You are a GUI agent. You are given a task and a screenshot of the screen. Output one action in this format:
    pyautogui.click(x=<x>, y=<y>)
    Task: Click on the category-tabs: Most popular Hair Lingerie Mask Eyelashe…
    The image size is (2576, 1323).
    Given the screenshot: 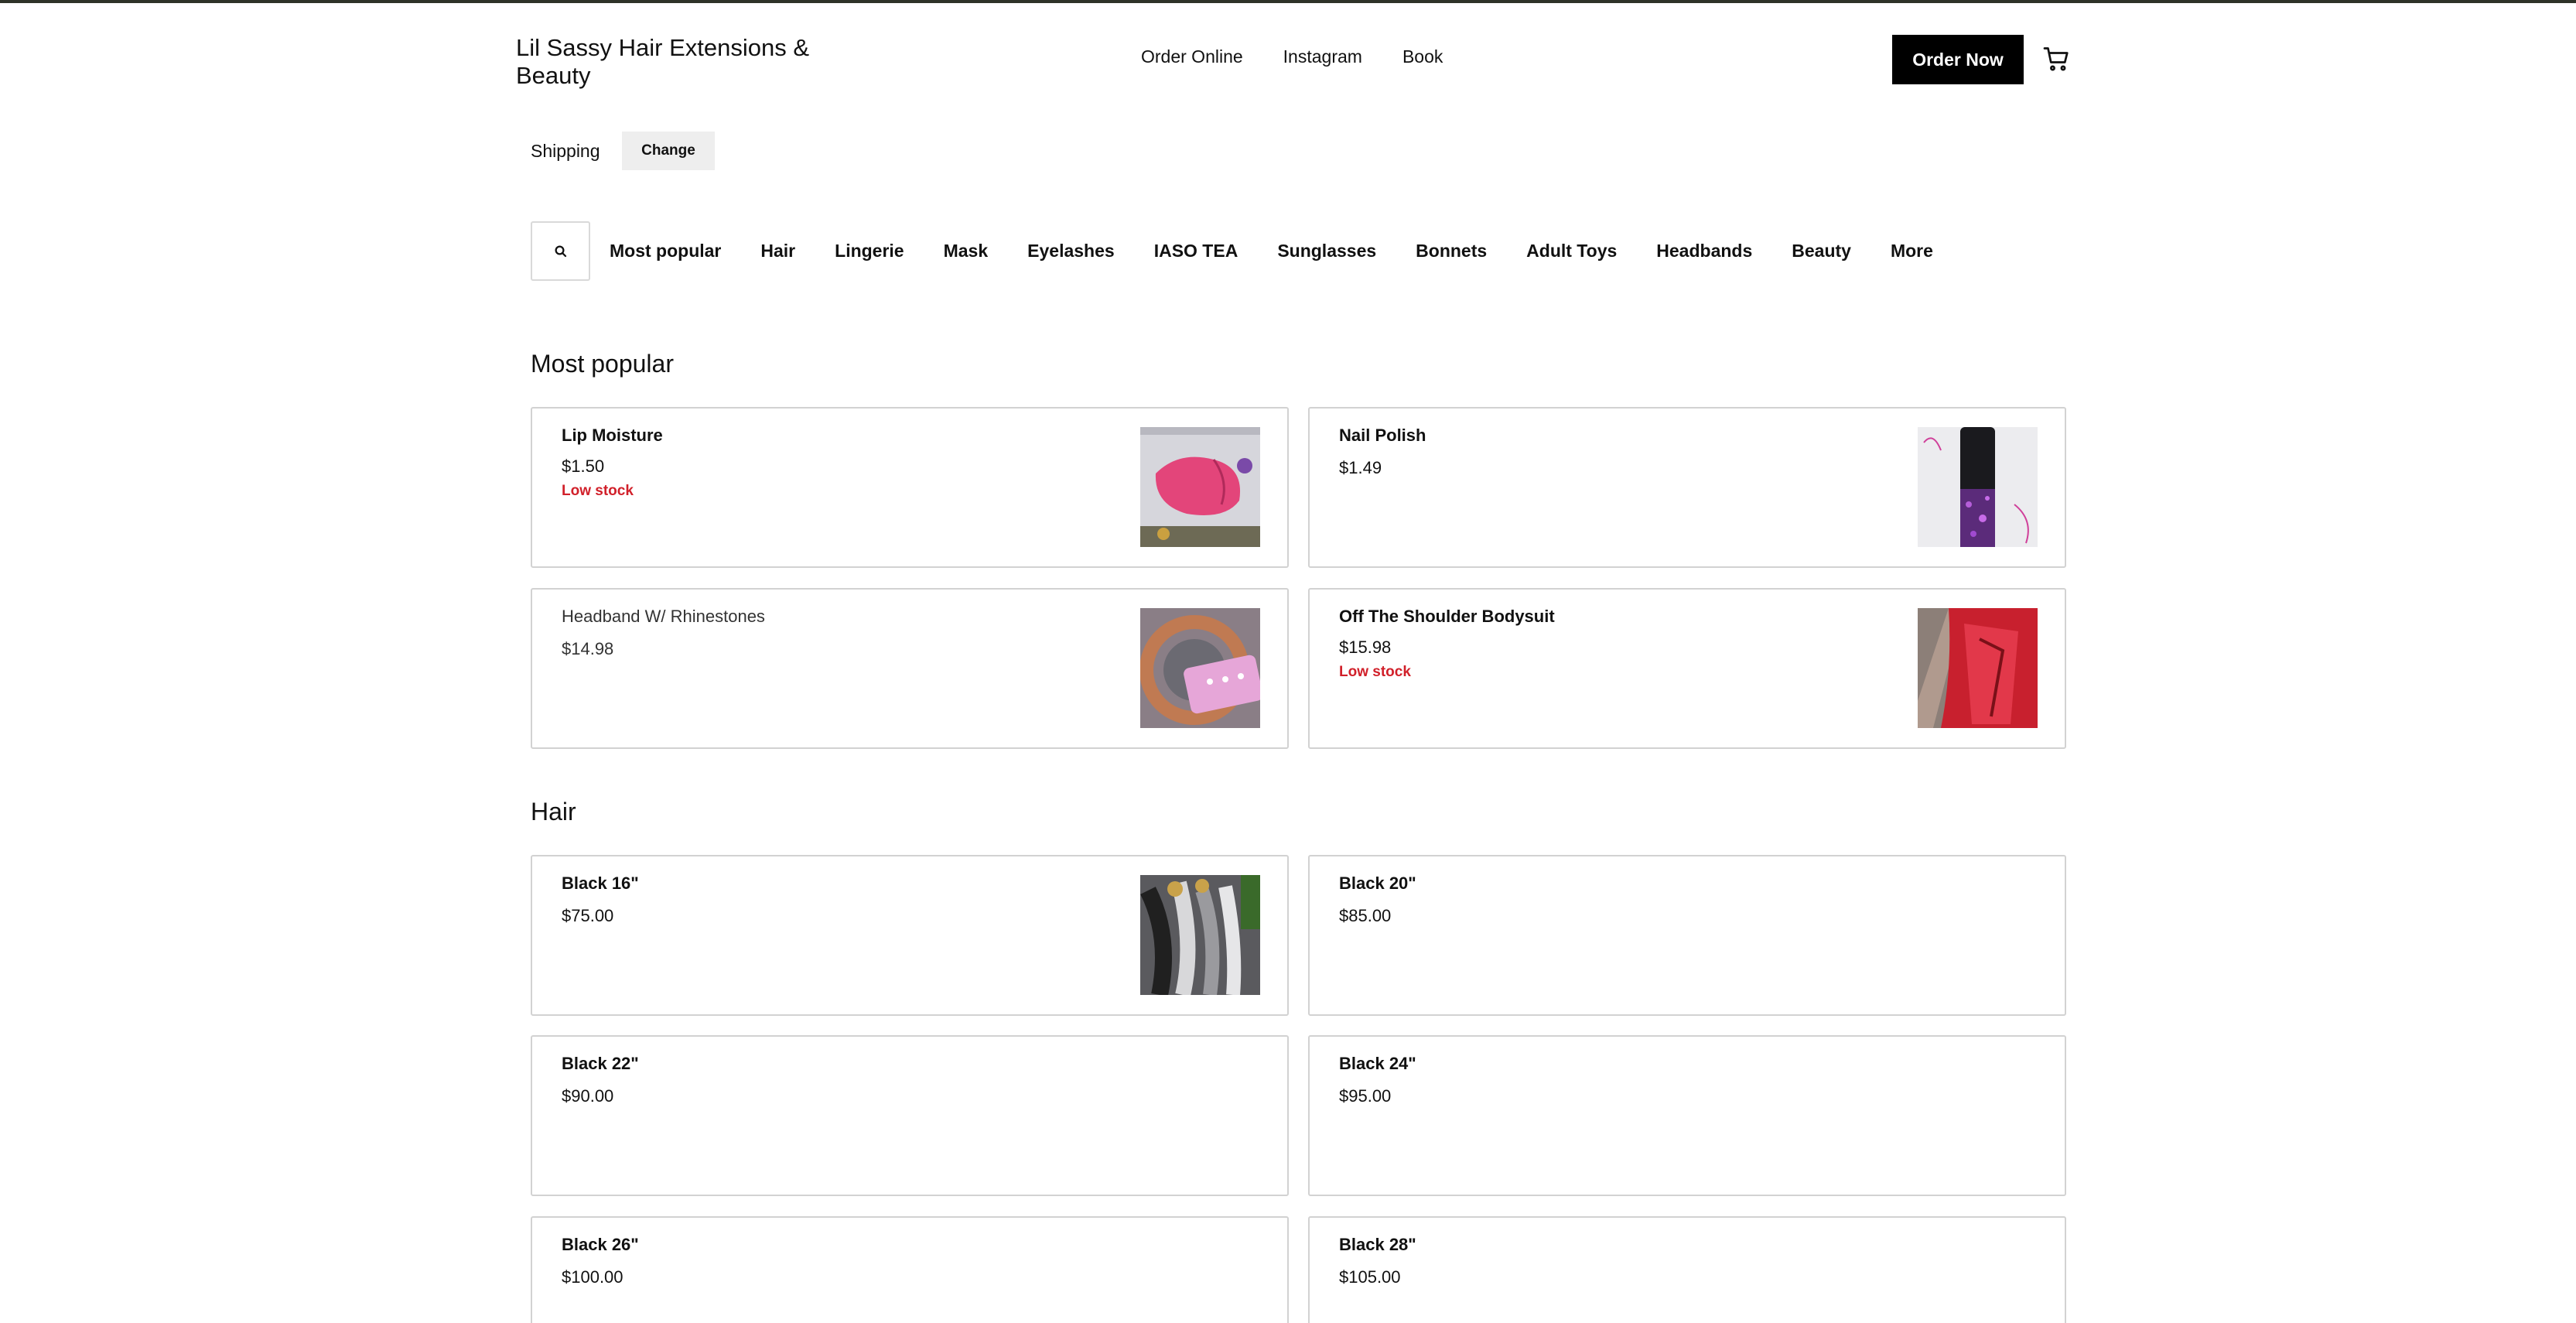 What is the action you would take?
    pyautogui.click(x=1291, y=251)
    